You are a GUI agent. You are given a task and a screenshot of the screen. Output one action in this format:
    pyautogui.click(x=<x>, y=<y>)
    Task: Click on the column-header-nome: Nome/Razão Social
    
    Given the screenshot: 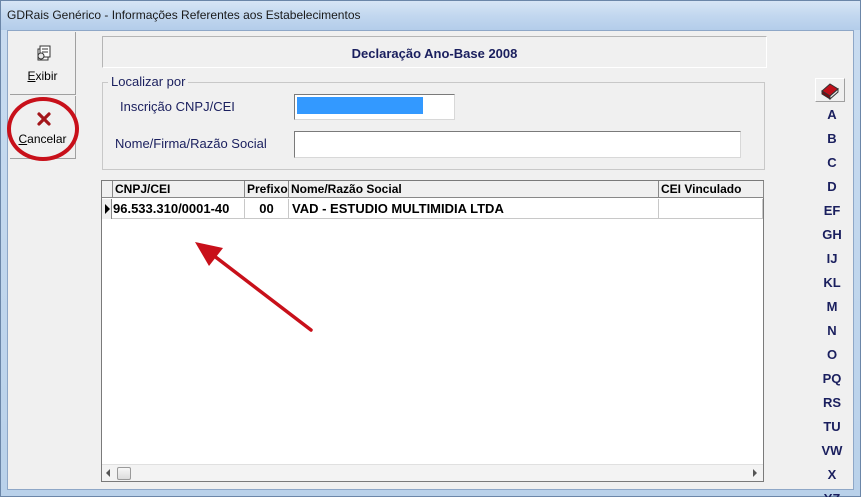 What is the action you would take?
    pyautogui.click(x=474, y=189)
    